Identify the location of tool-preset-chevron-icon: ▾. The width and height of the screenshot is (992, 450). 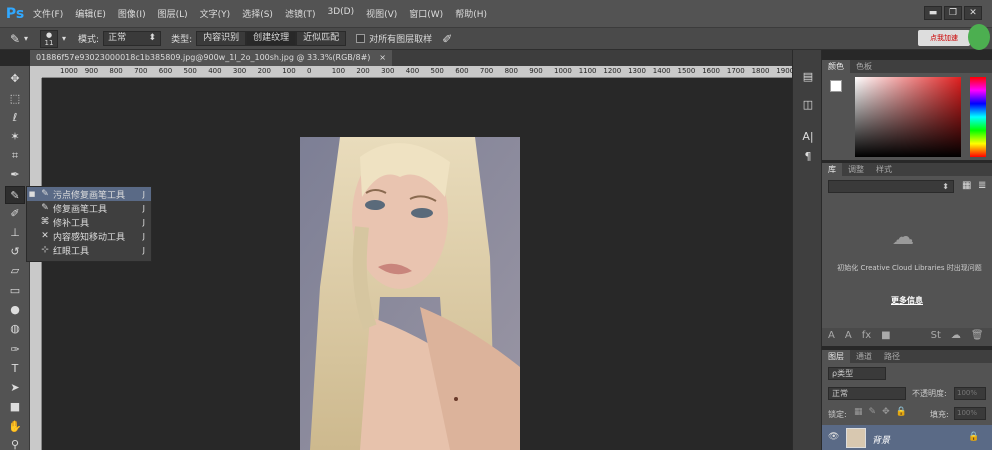
(26, 38).